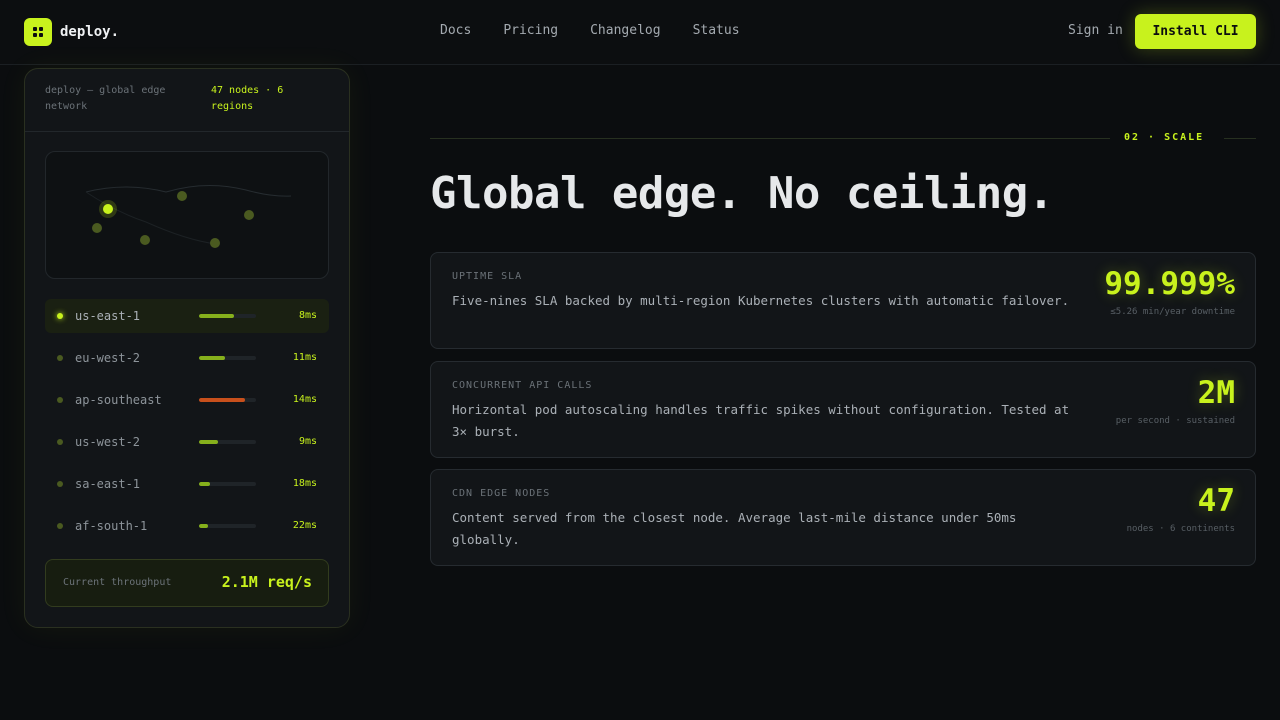 This screenshot has height=720, width=1280. What do you see at coordinates (187, 400) in the screenshot?
I see `region-row: ap-southeast 14ms` at bounding box center [187, 400].